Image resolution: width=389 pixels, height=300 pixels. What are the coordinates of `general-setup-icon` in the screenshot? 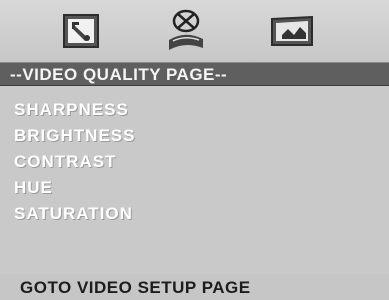 It's located at (81, 31).